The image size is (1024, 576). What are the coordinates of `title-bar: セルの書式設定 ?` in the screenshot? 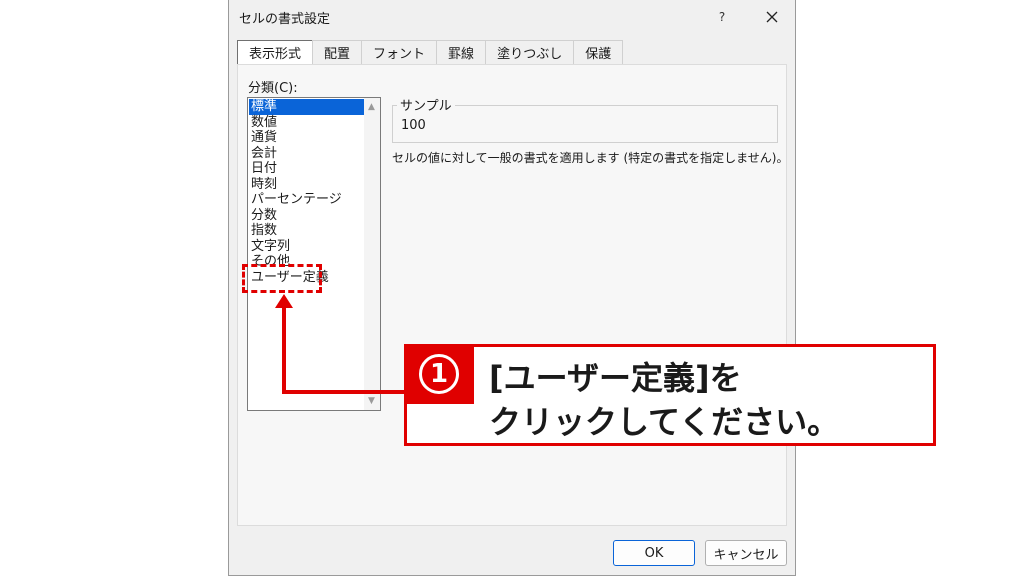 It's located at (512, 17).